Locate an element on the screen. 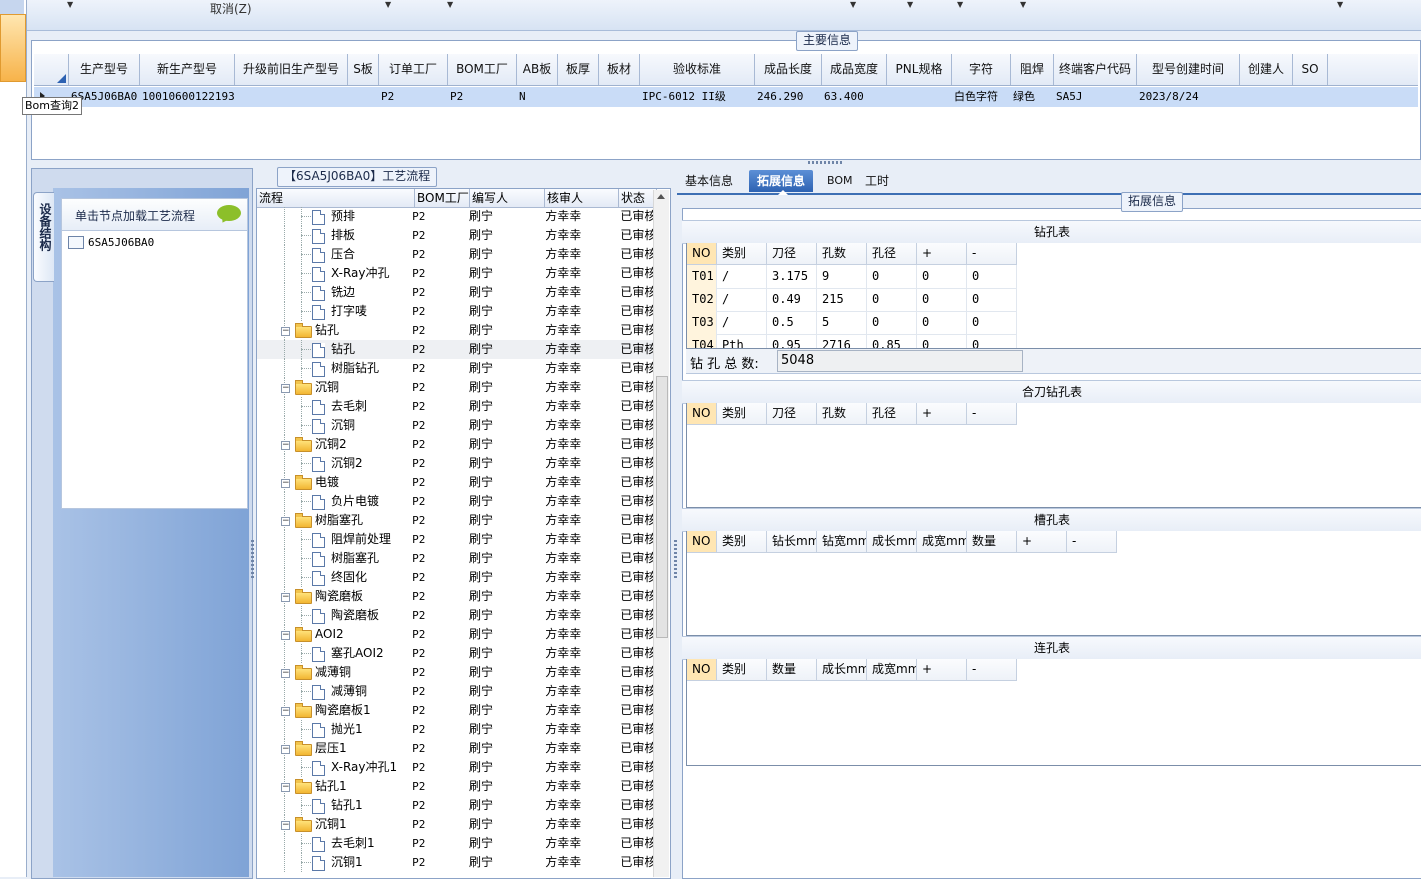 This screenshot has height=879, width=1421. grid-column-header: 阻焊 is located at coordinates (1032, 69).